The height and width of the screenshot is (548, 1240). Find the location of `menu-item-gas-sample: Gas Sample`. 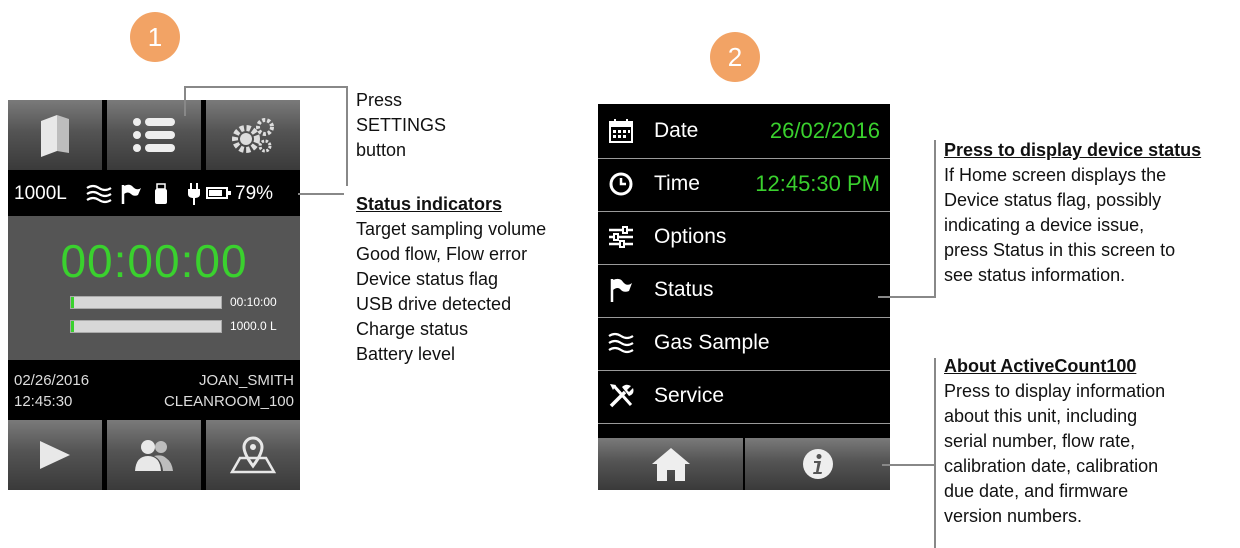

menu-item-gas-sample: Gas Sample is located at coordinates (744, 344).